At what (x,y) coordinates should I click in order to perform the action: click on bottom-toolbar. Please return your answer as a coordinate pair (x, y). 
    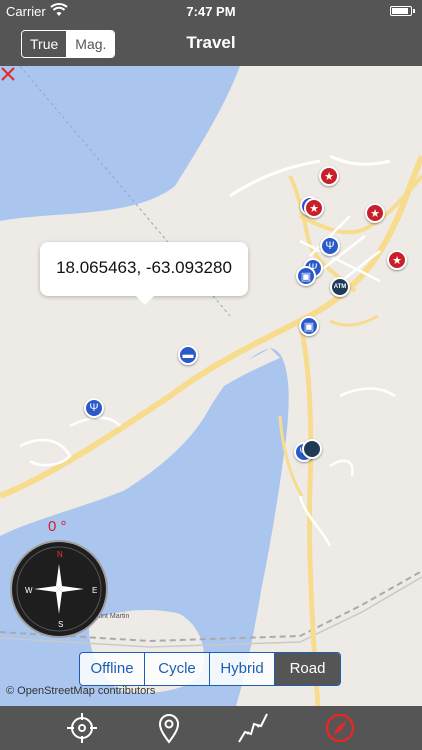
    Looking at the image, I should click on (211, 728).